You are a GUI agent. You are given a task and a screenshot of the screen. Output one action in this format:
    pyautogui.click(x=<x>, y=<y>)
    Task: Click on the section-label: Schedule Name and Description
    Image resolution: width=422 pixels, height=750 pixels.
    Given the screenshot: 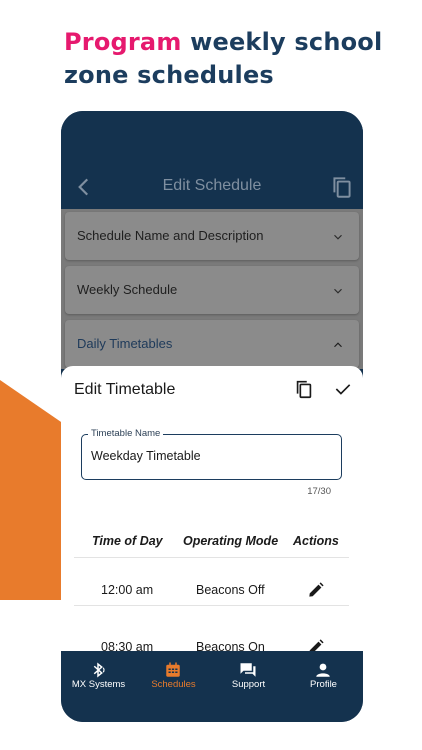 What is the action you would take?
    pyautogui.click(x=170, y=235)
    